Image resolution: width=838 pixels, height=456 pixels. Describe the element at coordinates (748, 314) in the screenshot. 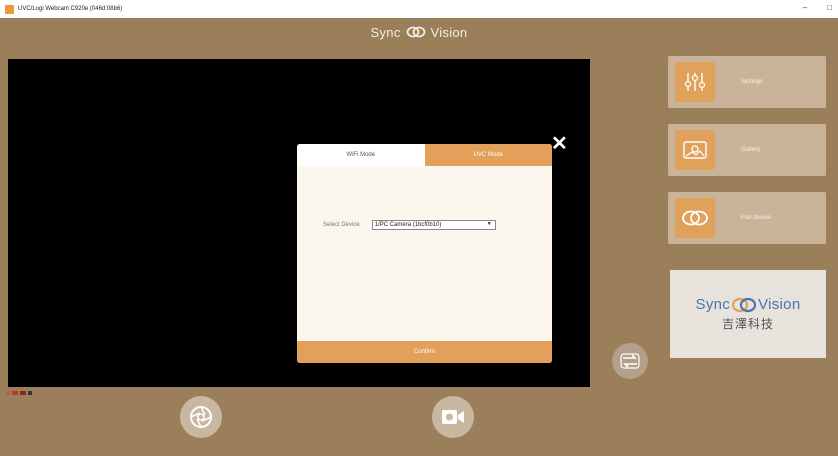

I see `brand-panel: Sync Vision 吉澤科技` at that location.